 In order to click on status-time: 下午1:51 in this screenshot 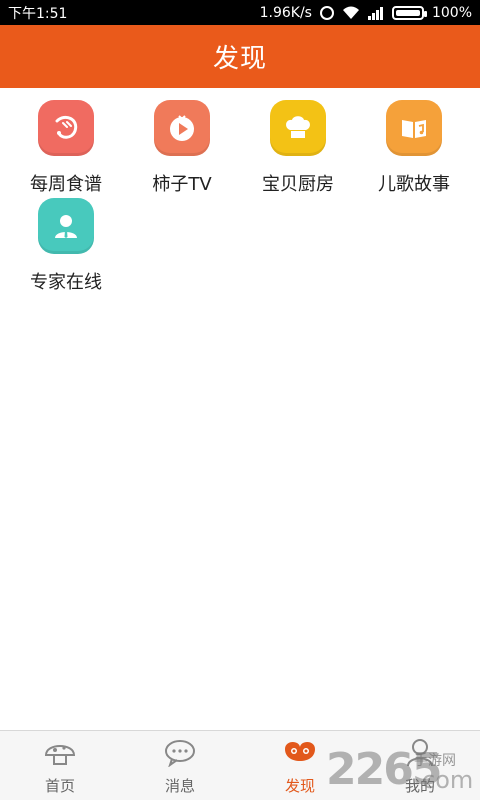, I will do `click(38, 13)`.